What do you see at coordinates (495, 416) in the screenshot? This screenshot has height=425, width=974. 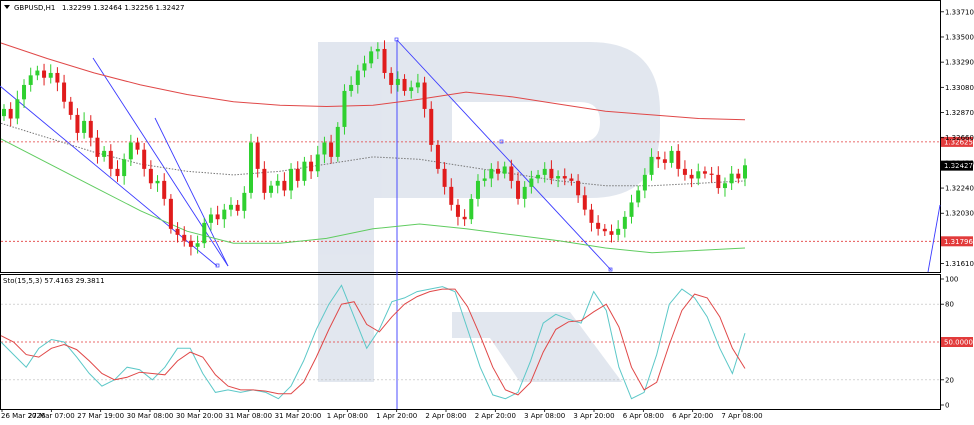 I see `time-tick-label: 2 Apr 20:00` at bounding box center [495, 416].